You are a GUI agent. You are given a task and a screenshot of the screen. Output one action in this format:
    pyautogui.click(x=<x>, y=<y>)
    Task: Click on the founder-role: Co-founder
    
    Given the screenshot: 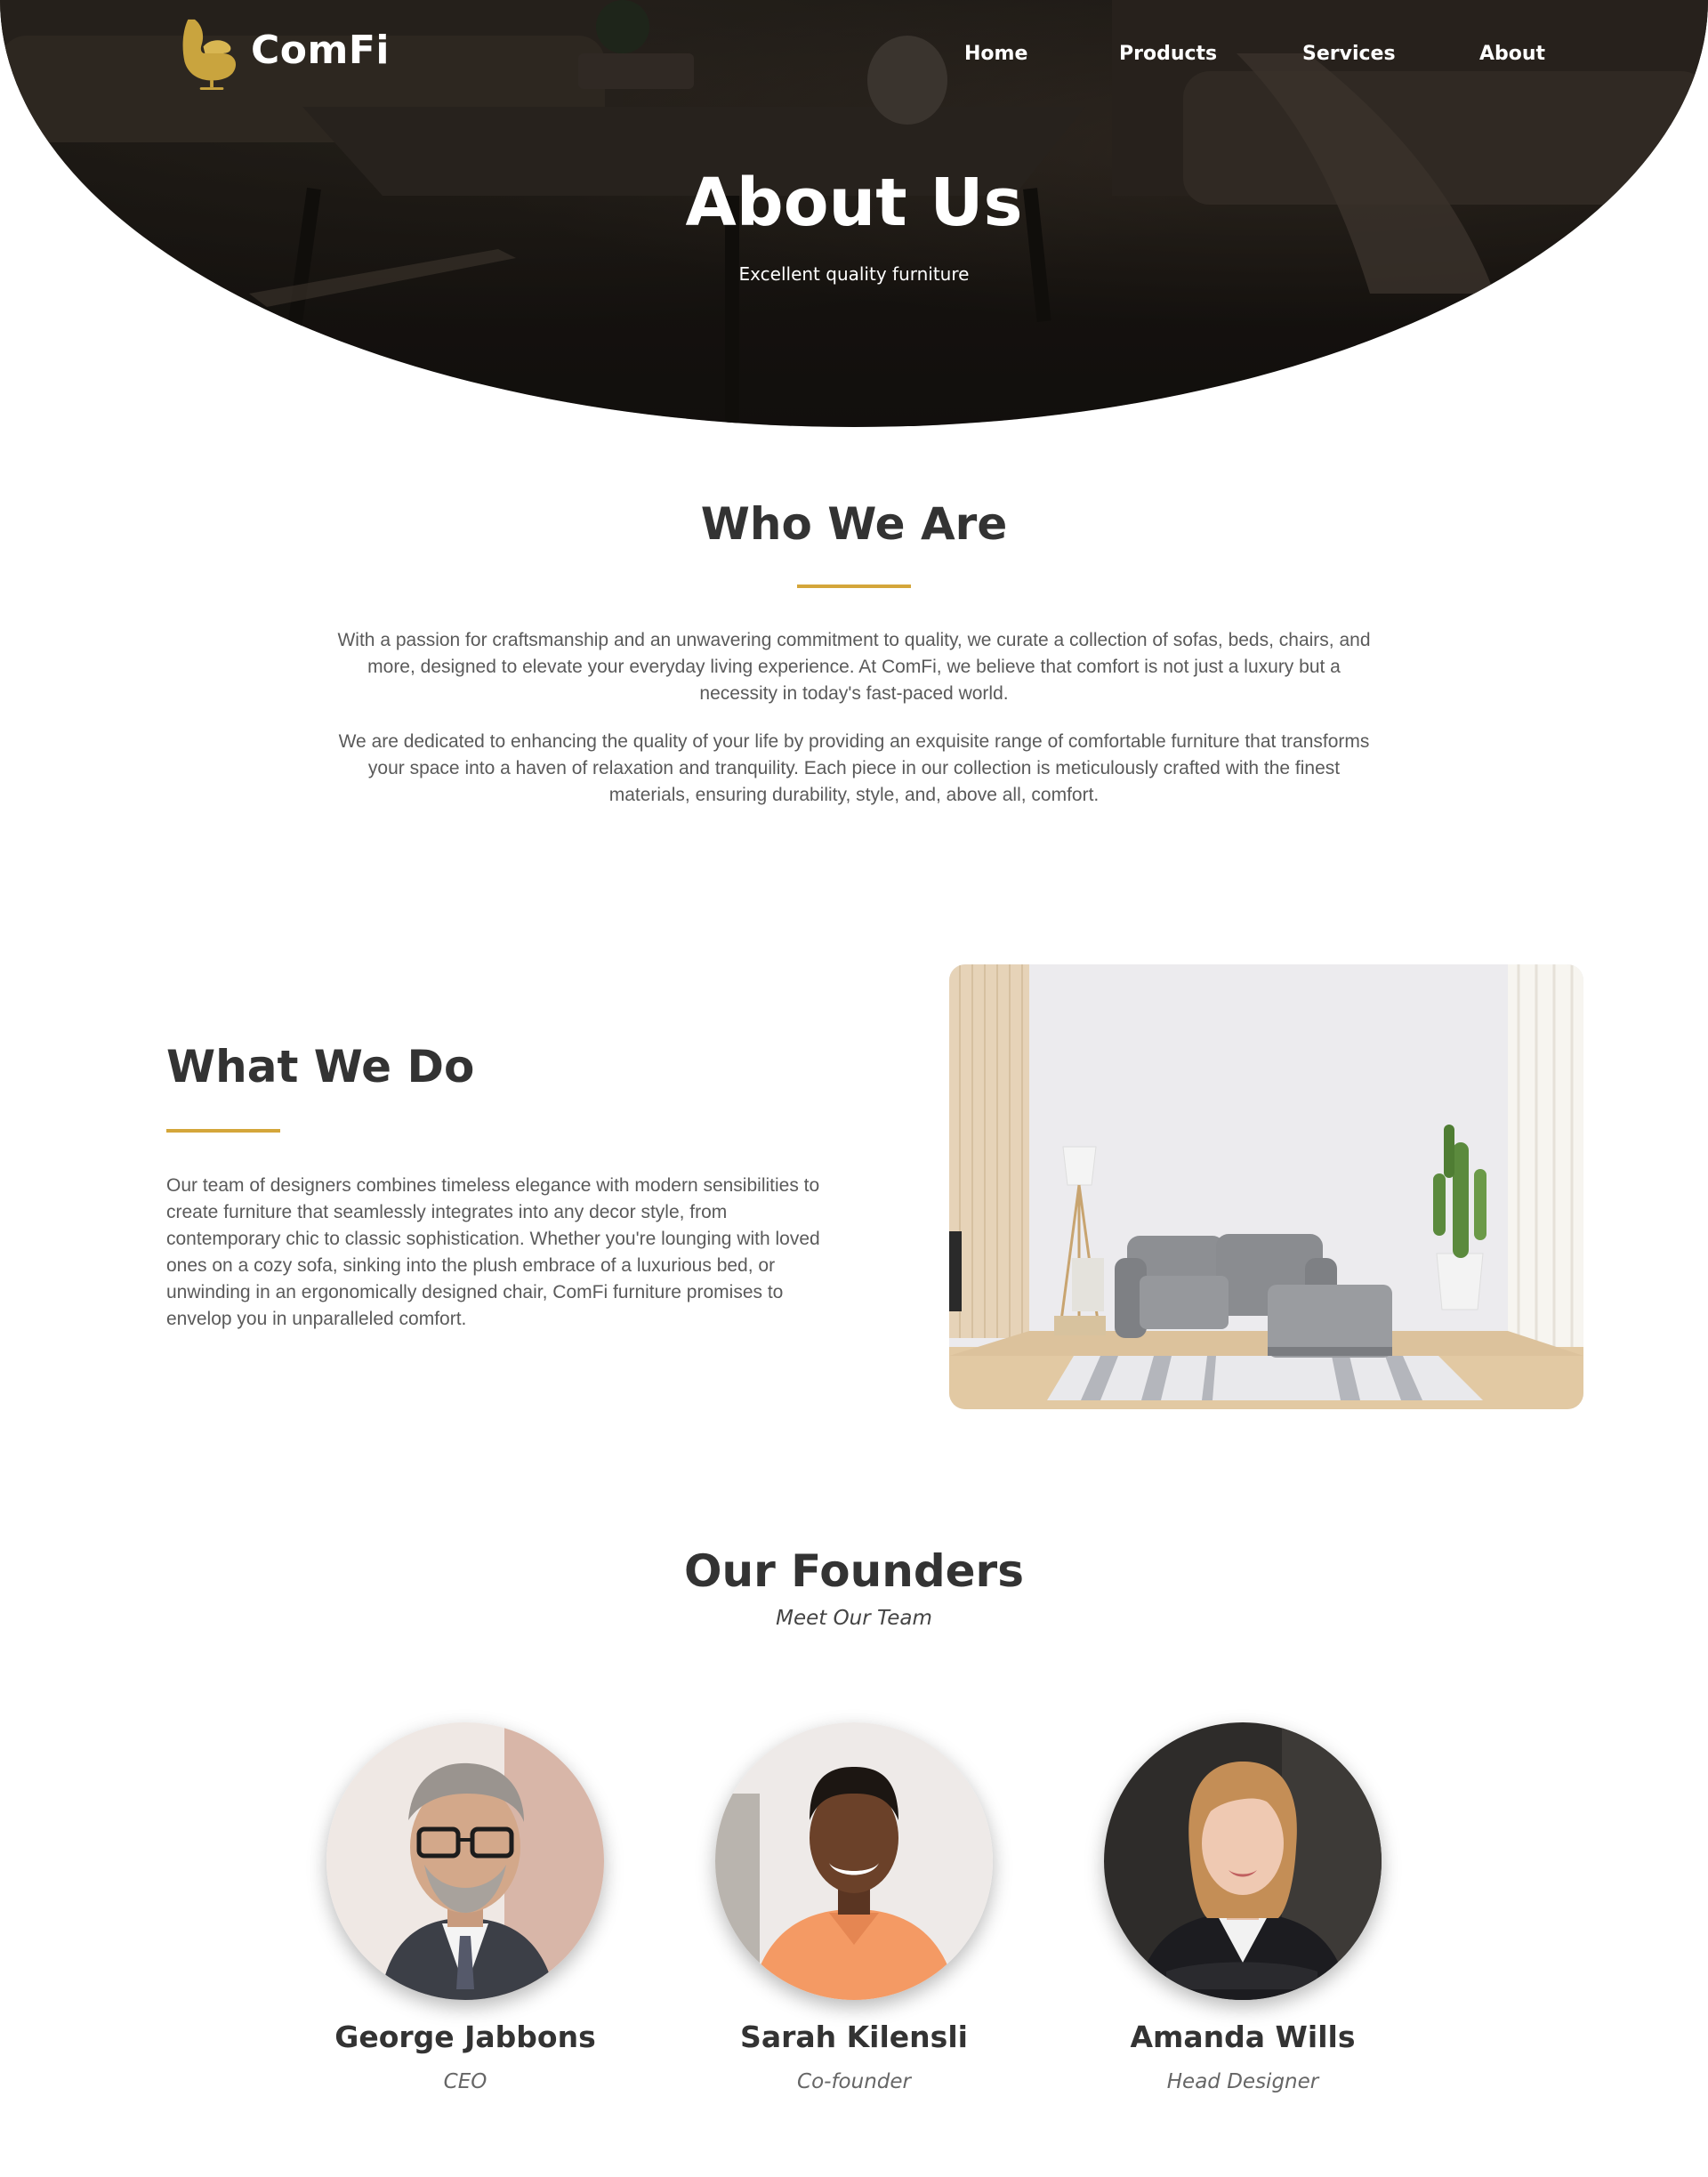 What is the action you would take?
    pyautogui.click(x=854, y=2081)
    